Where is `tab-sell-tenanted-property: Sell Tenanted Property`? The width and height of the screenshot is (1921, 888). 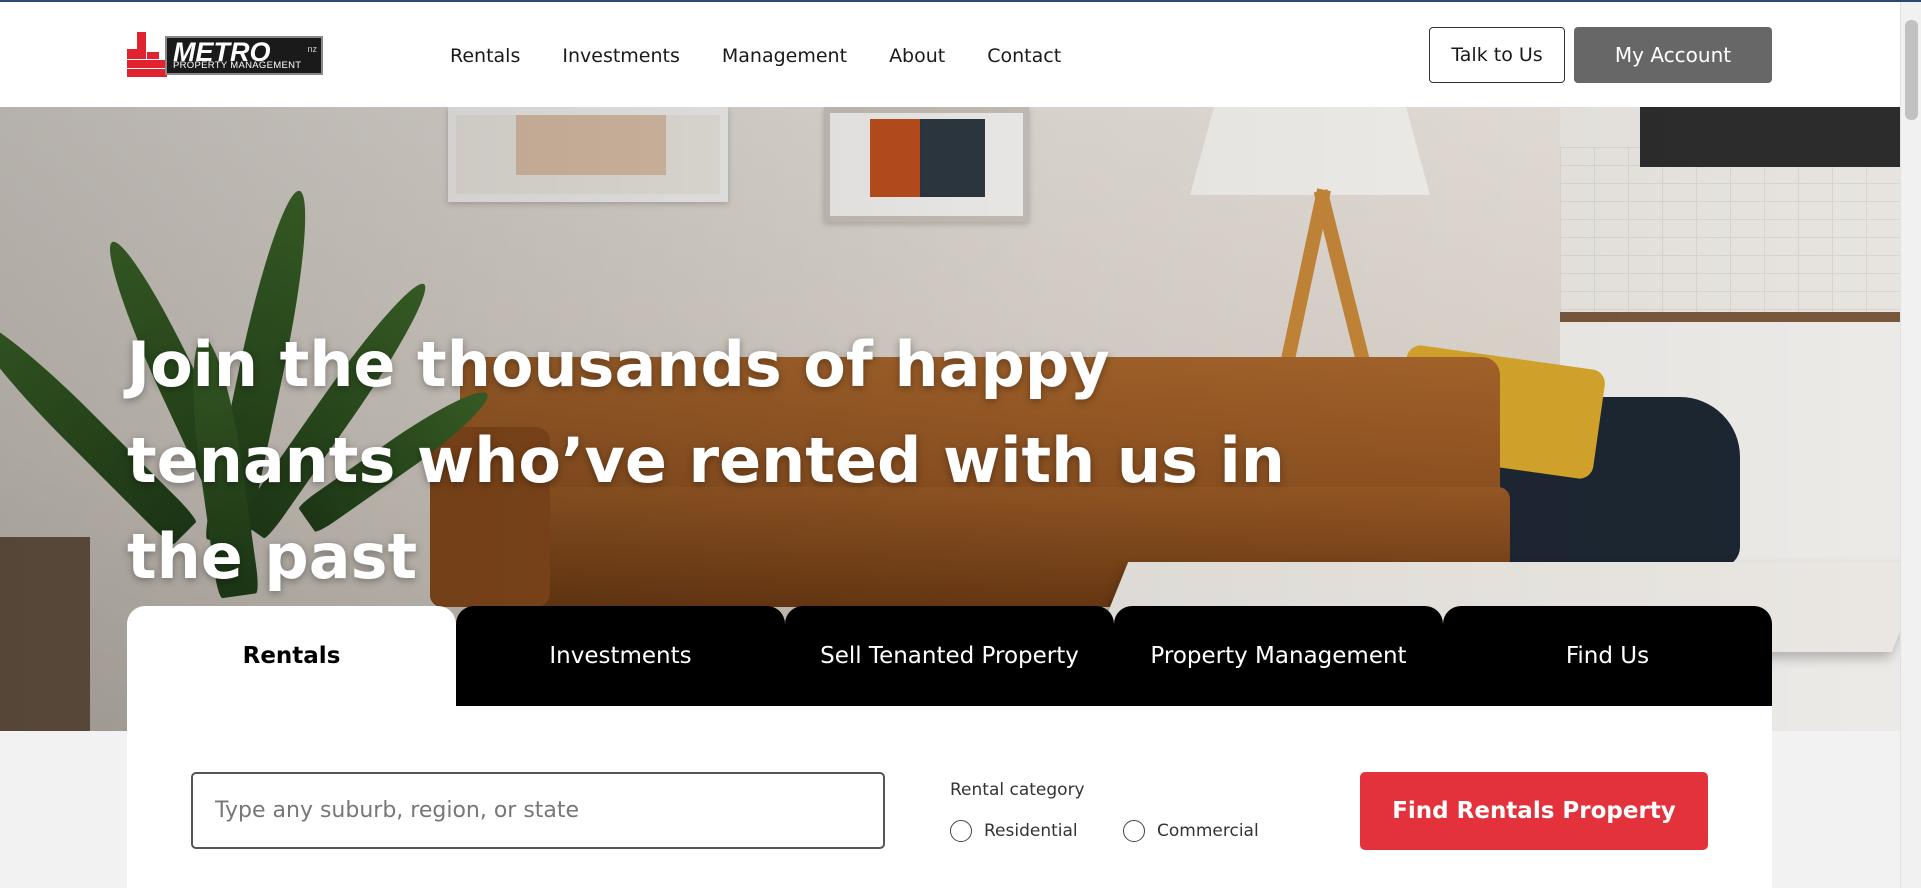 tab-sell-tenanted-property: Sell Tenanted Property is located at coordinates (949, 656).